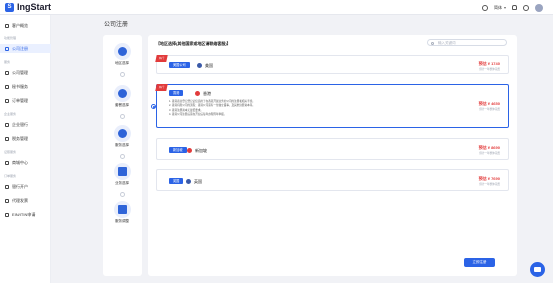 This screenshot has width=553, height=283. I want to click on flag-hongkong-icon, so click(197, 93).